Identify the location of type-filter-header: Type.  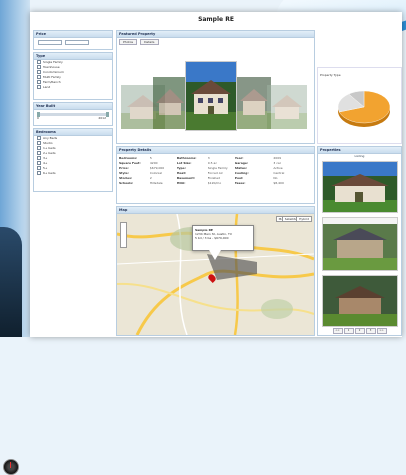
(73, 56).